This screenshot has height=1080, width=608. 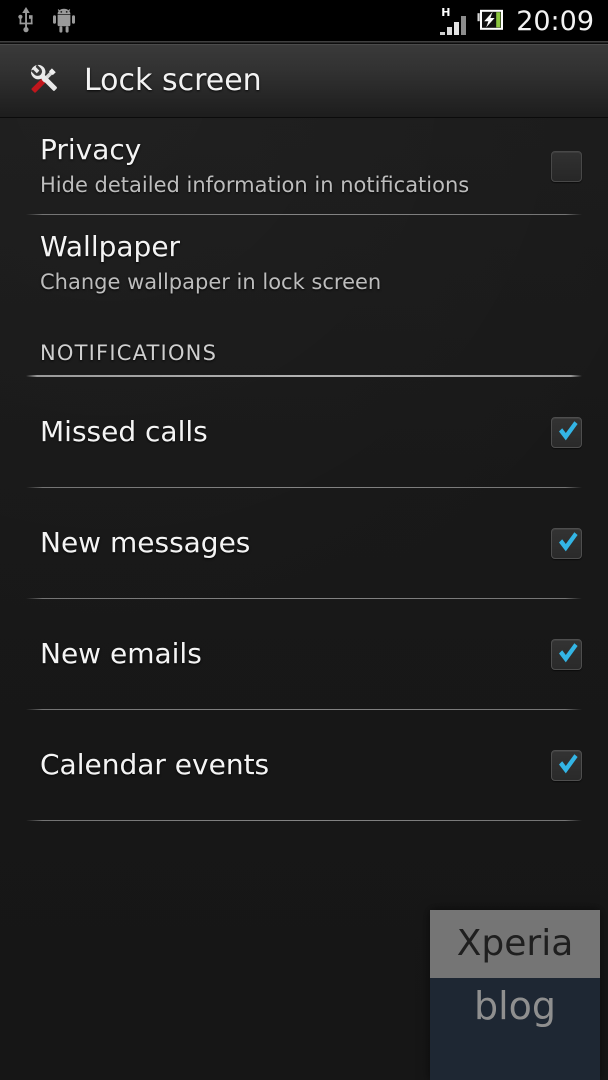 What do you see at coordinates (124, 432) in the screenshot?
I see `settings-row-title: Missed calls` at bounding box center [124, 432].